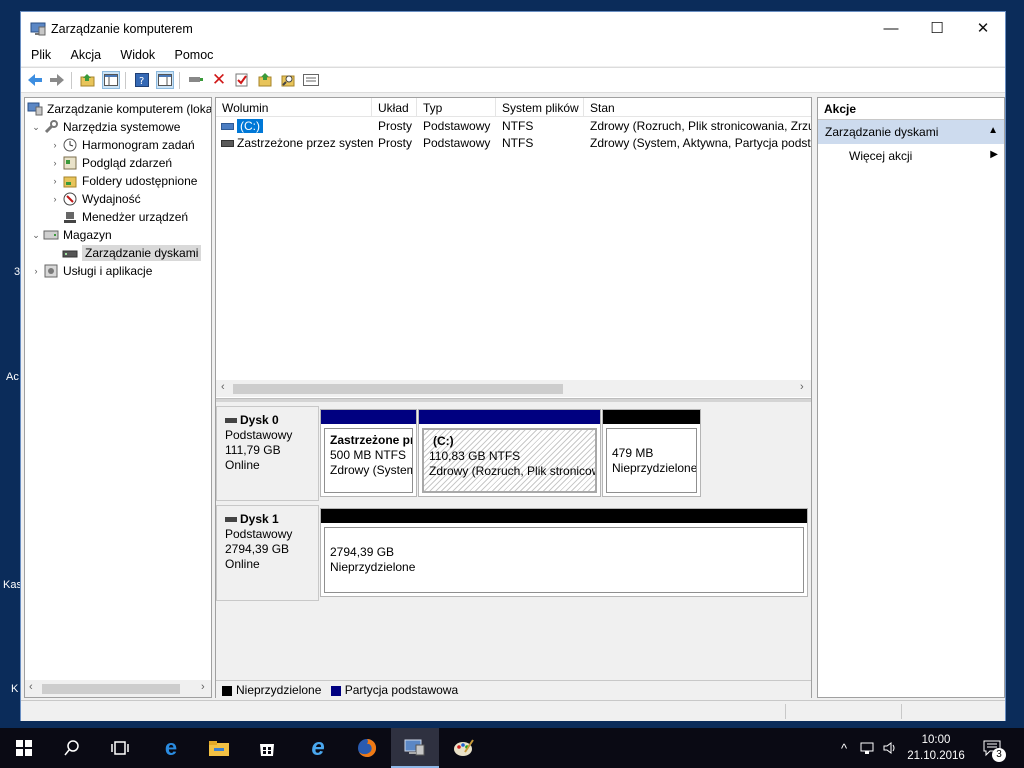 The image size is (1024, 768). I want to click on properties-icon, so click(311, 80).